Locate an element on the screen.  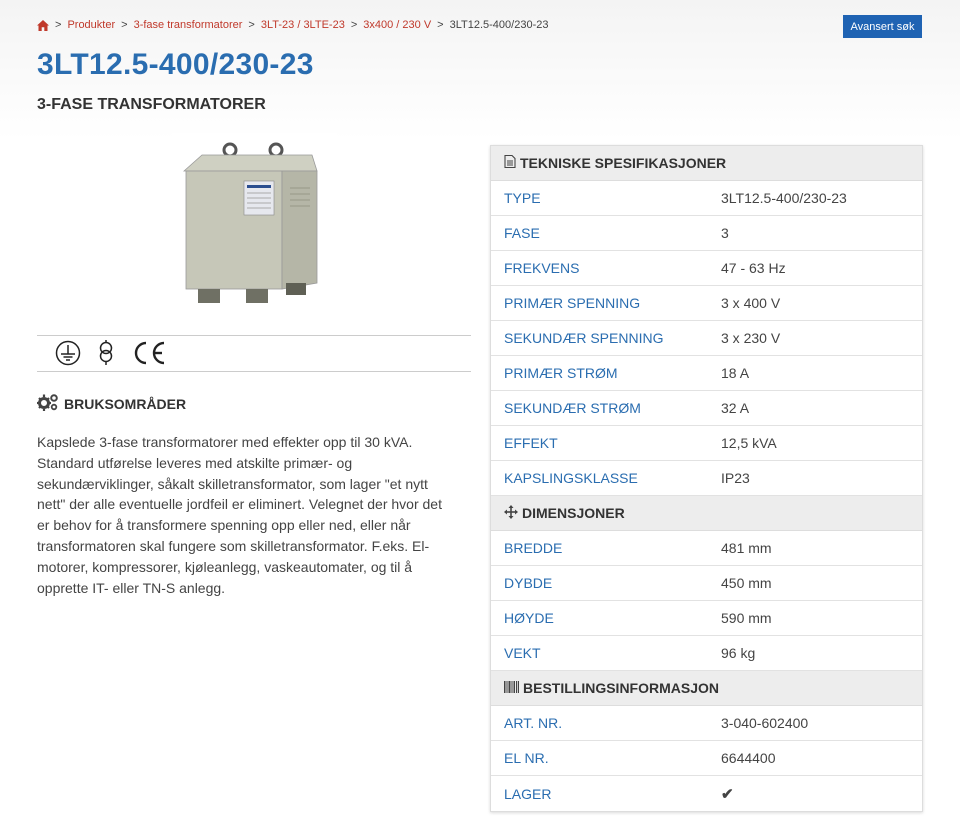
spec-value: 6644400 is located at coordinates (748, 758).